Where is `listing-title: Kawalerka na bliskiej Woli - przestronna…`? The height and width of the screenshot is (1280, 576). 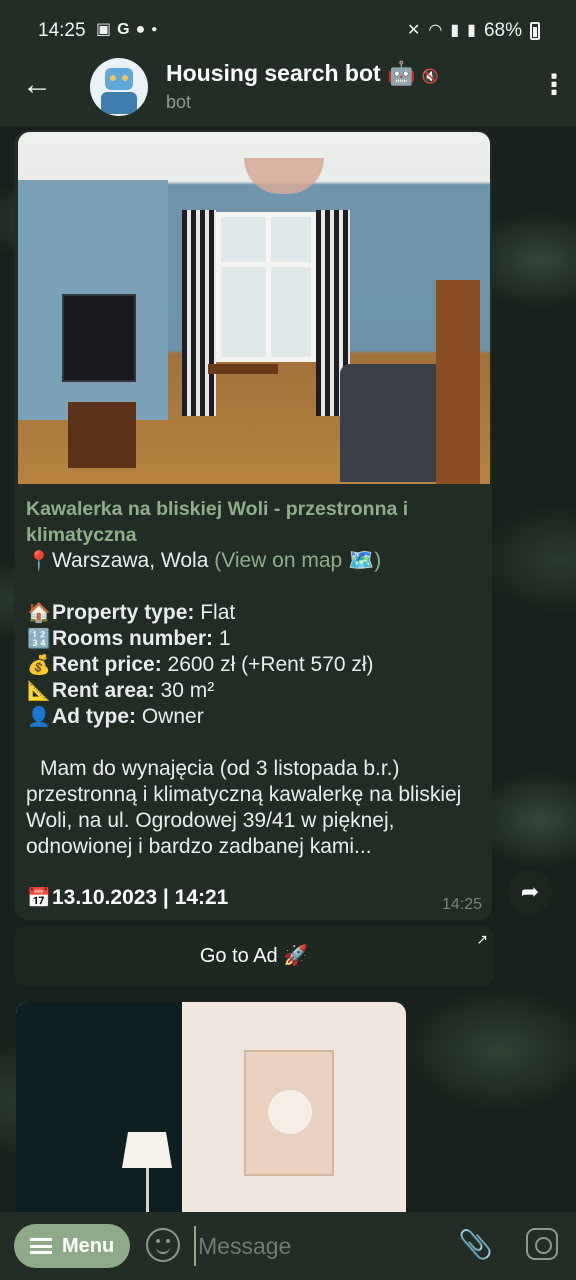 listing-title: Kawalerka na bliskiej Woli - przestronna… is located at coordinates (256, 522).